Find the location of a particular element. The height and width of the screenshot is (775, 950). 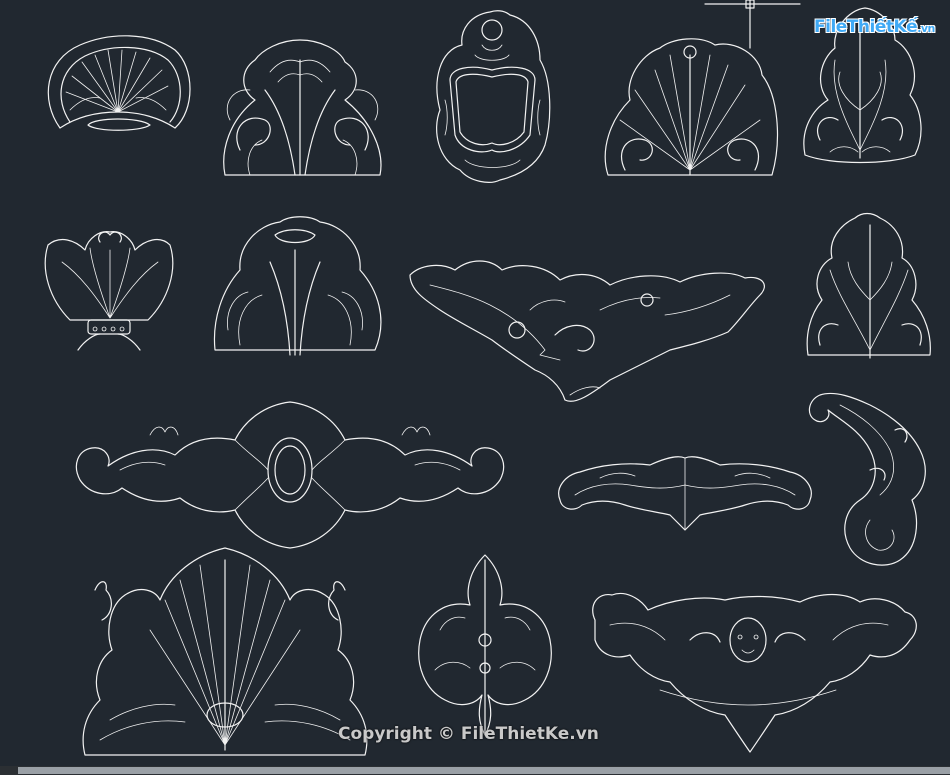

ornament-shell is located at coordinates (119, 83).